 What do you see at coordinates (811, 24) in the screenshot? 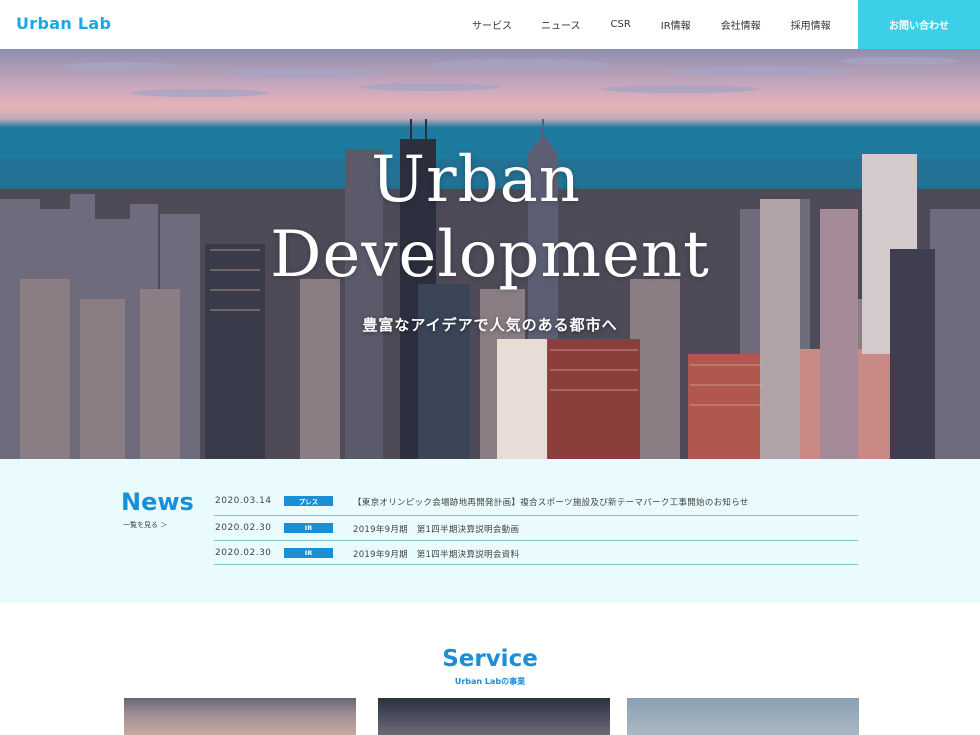
I see `nav-item-recruit: 採用情報` at bounding box center [811, 24].